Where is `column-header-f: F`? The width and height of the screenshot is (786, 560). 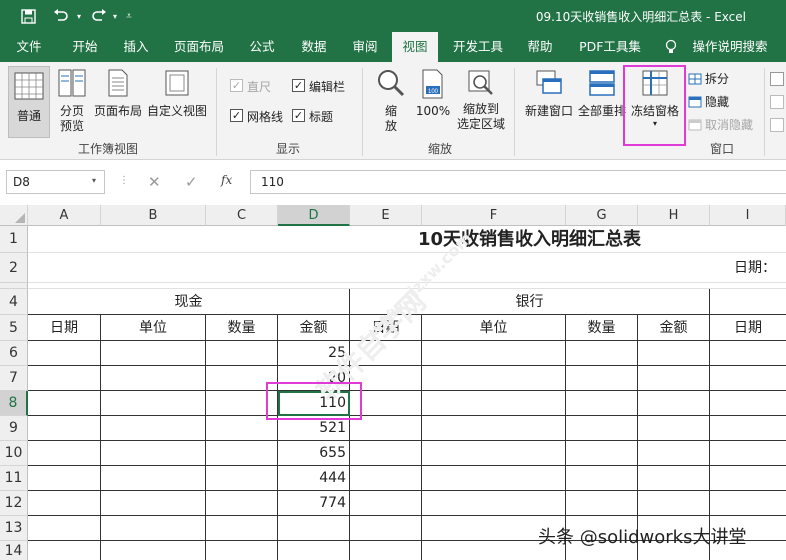 column-header-f: F is located at coordinates (494, 215).